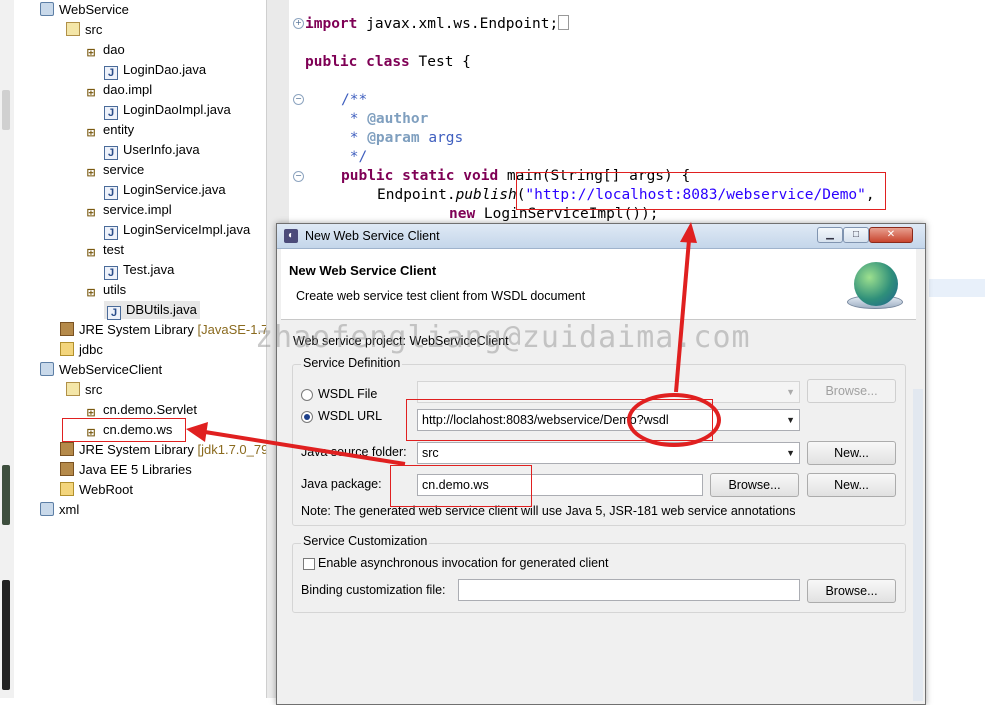 The height and width of the screenshot is (705, 985). I want to click on tree-item: J LoginService.java, so click(165, 190).